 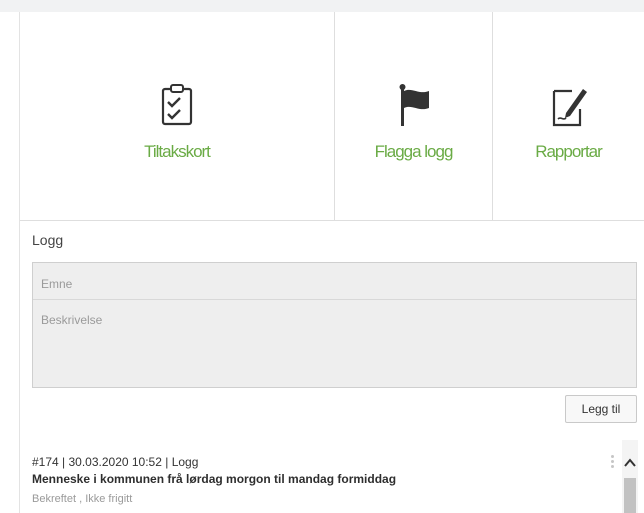 I want to click on flagga-logg-tile: Flagga logg, so click(x=414, y=116).